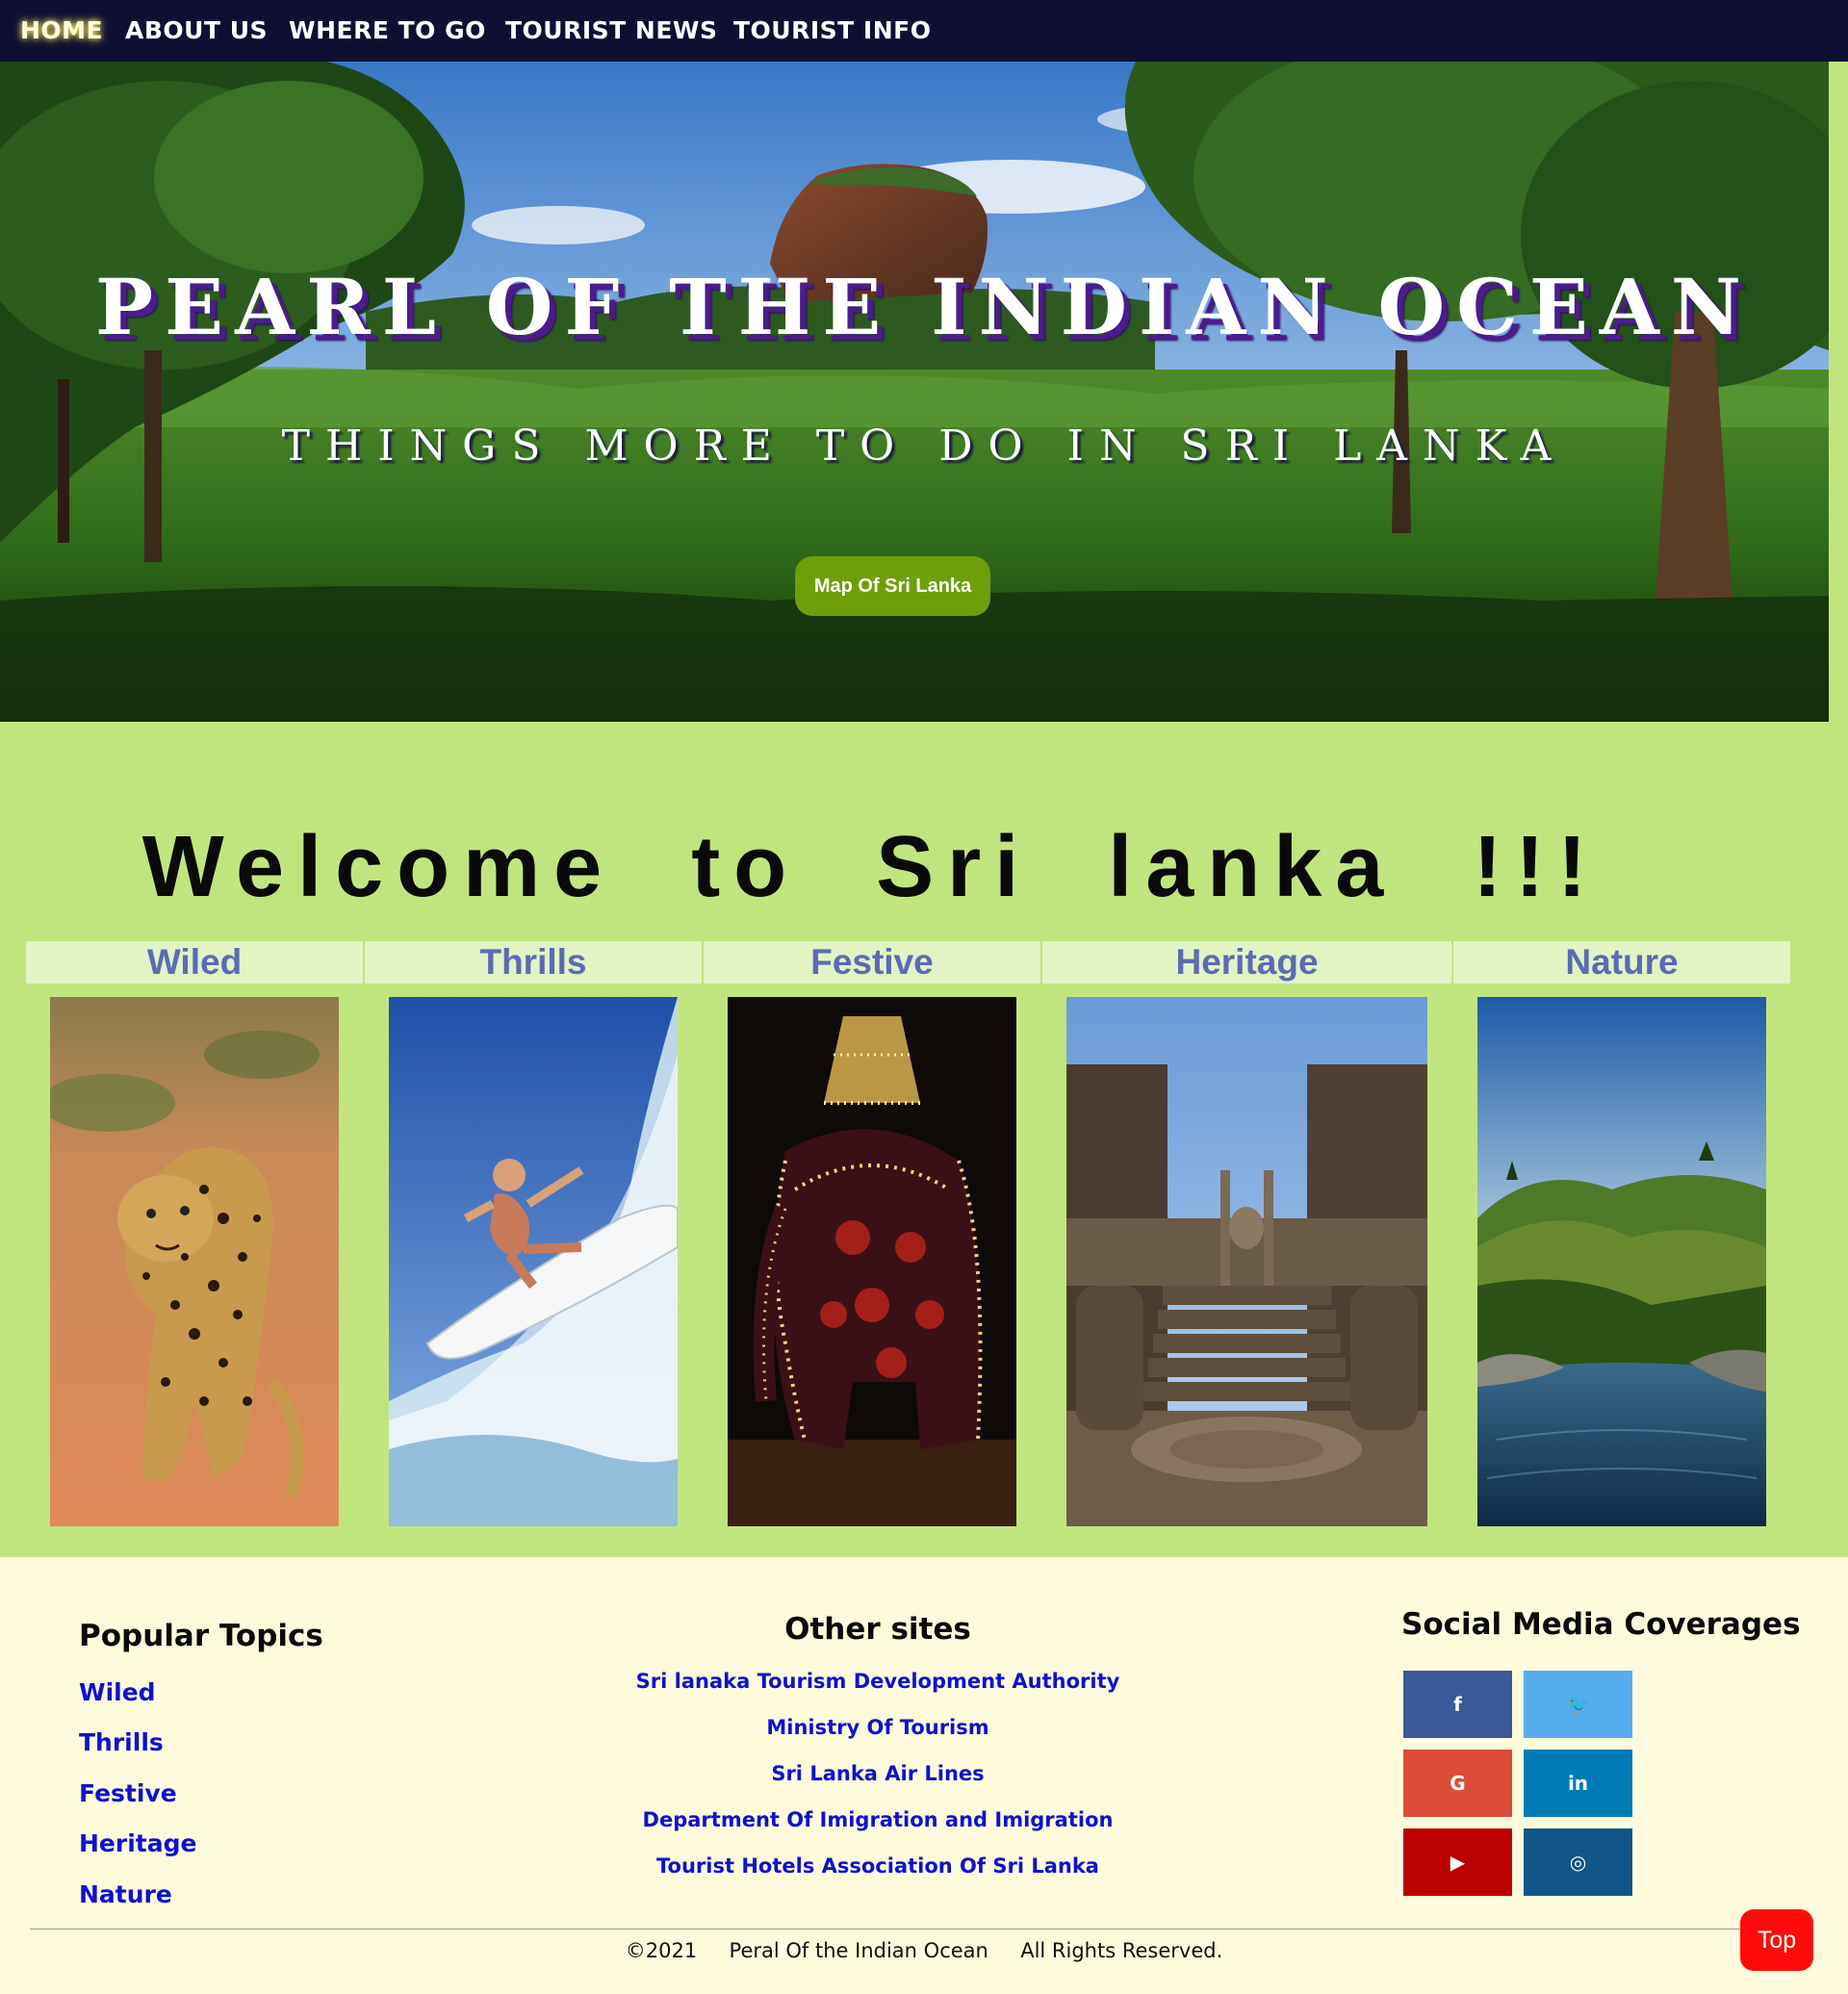  I want to click on category-image-nature-landscape, so click(1621, 1261).